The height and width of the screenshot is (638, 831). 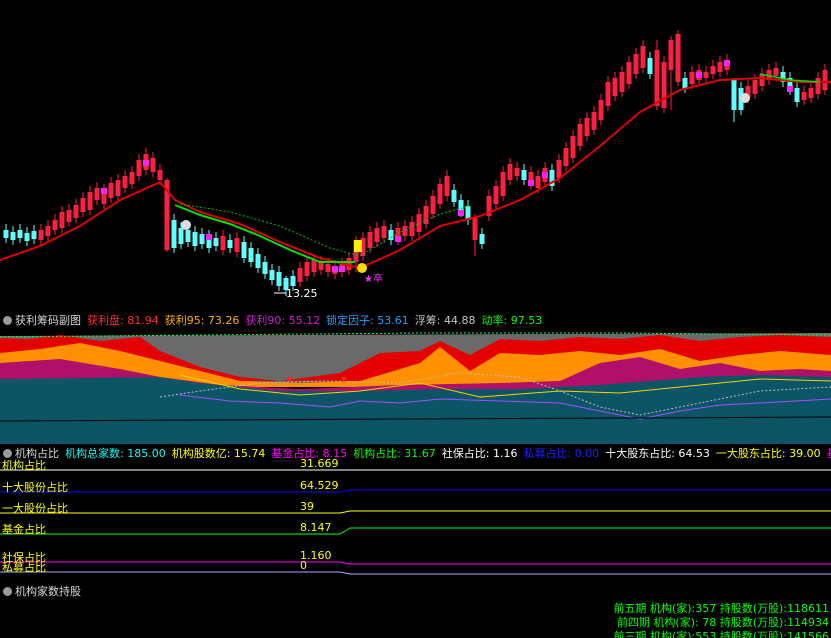 What do you see at coordinates (657, 453) in the screenshot?
I see `inst-stat-6: 十大股东占比: 64.53` at bounding box center [657, 453].